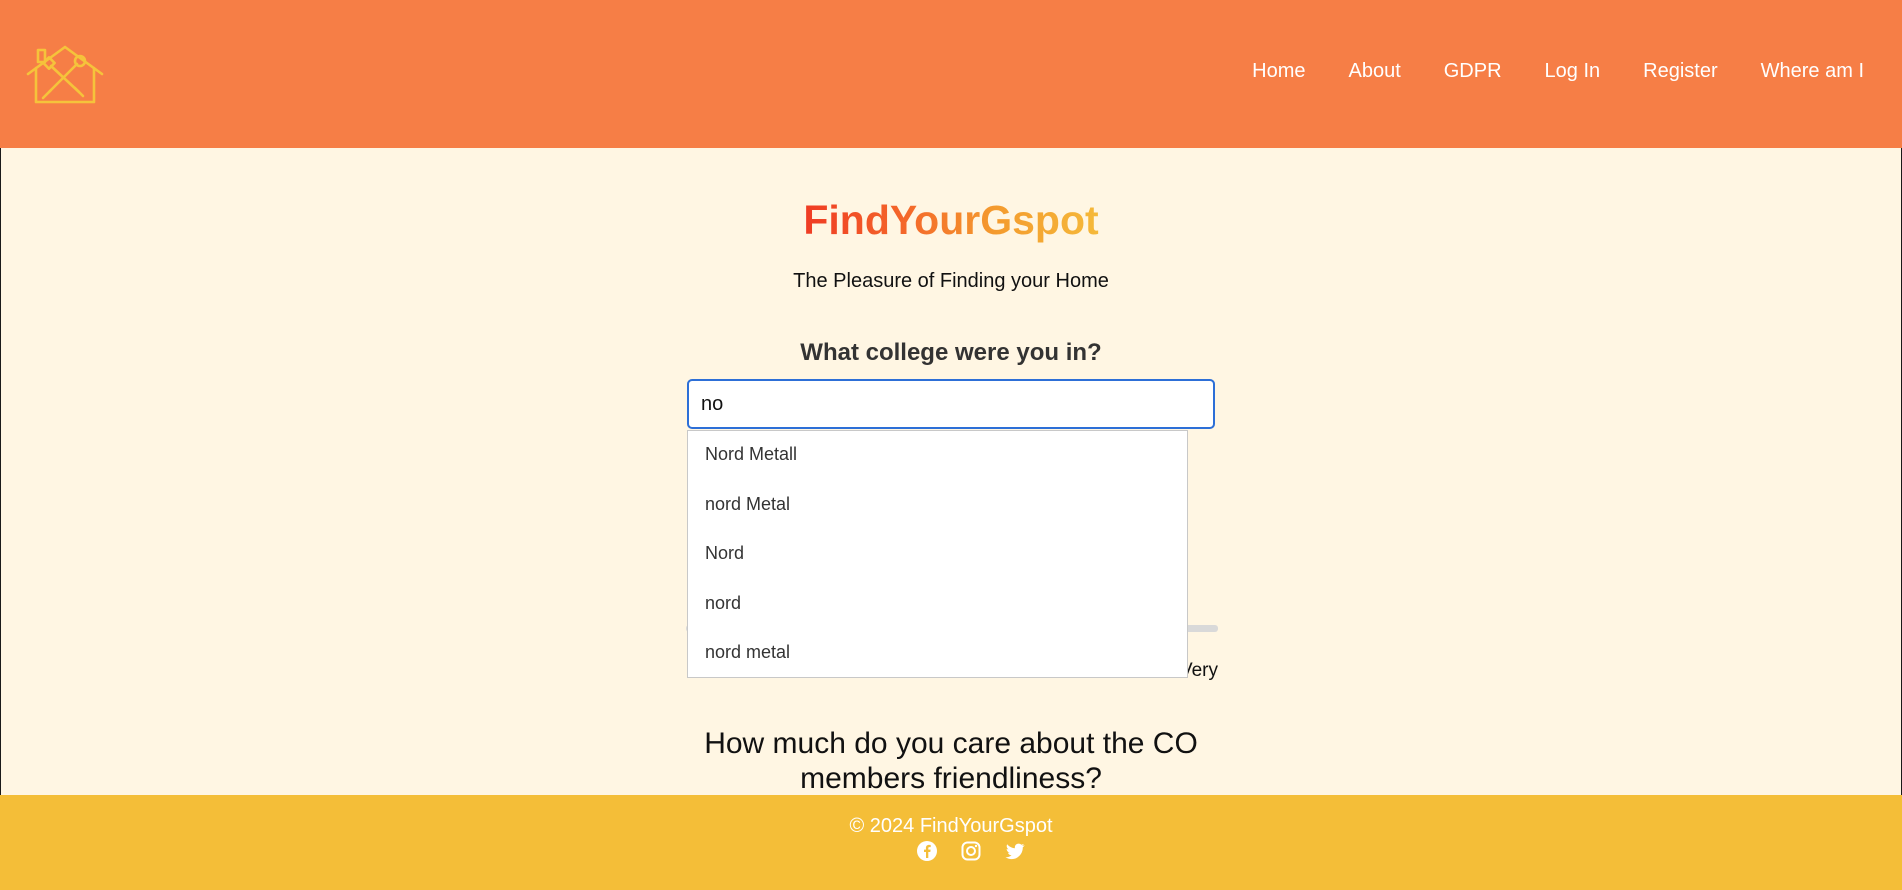 The width and height of the screenshot is (1902, 890). I want to click on suggestion-item: nord metal, so click(937, 654).